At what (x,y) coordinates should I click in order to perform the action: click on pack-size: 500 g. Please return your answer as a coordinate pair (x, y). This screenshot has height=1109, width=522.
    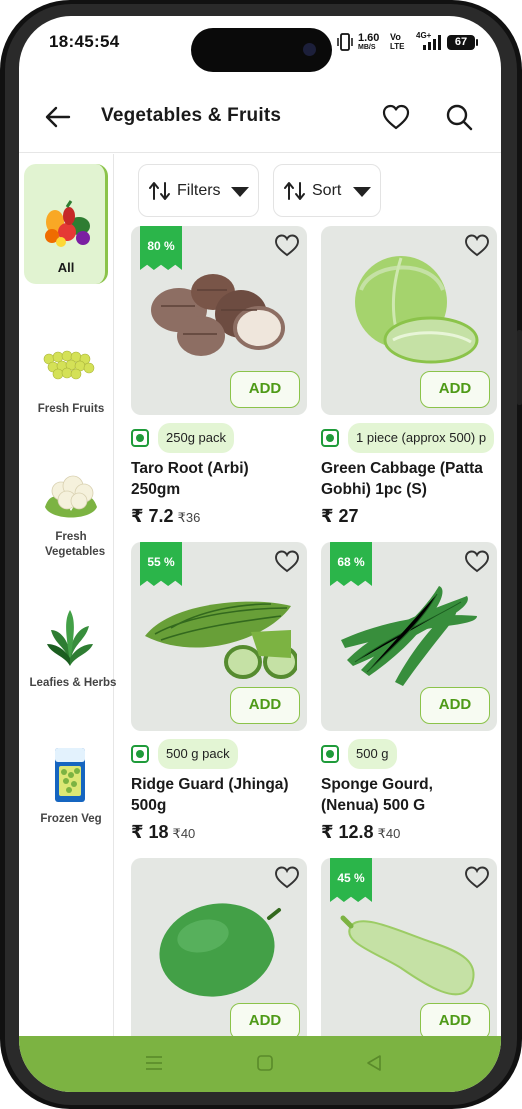
    Looking at the image, I should click on (372, 754).